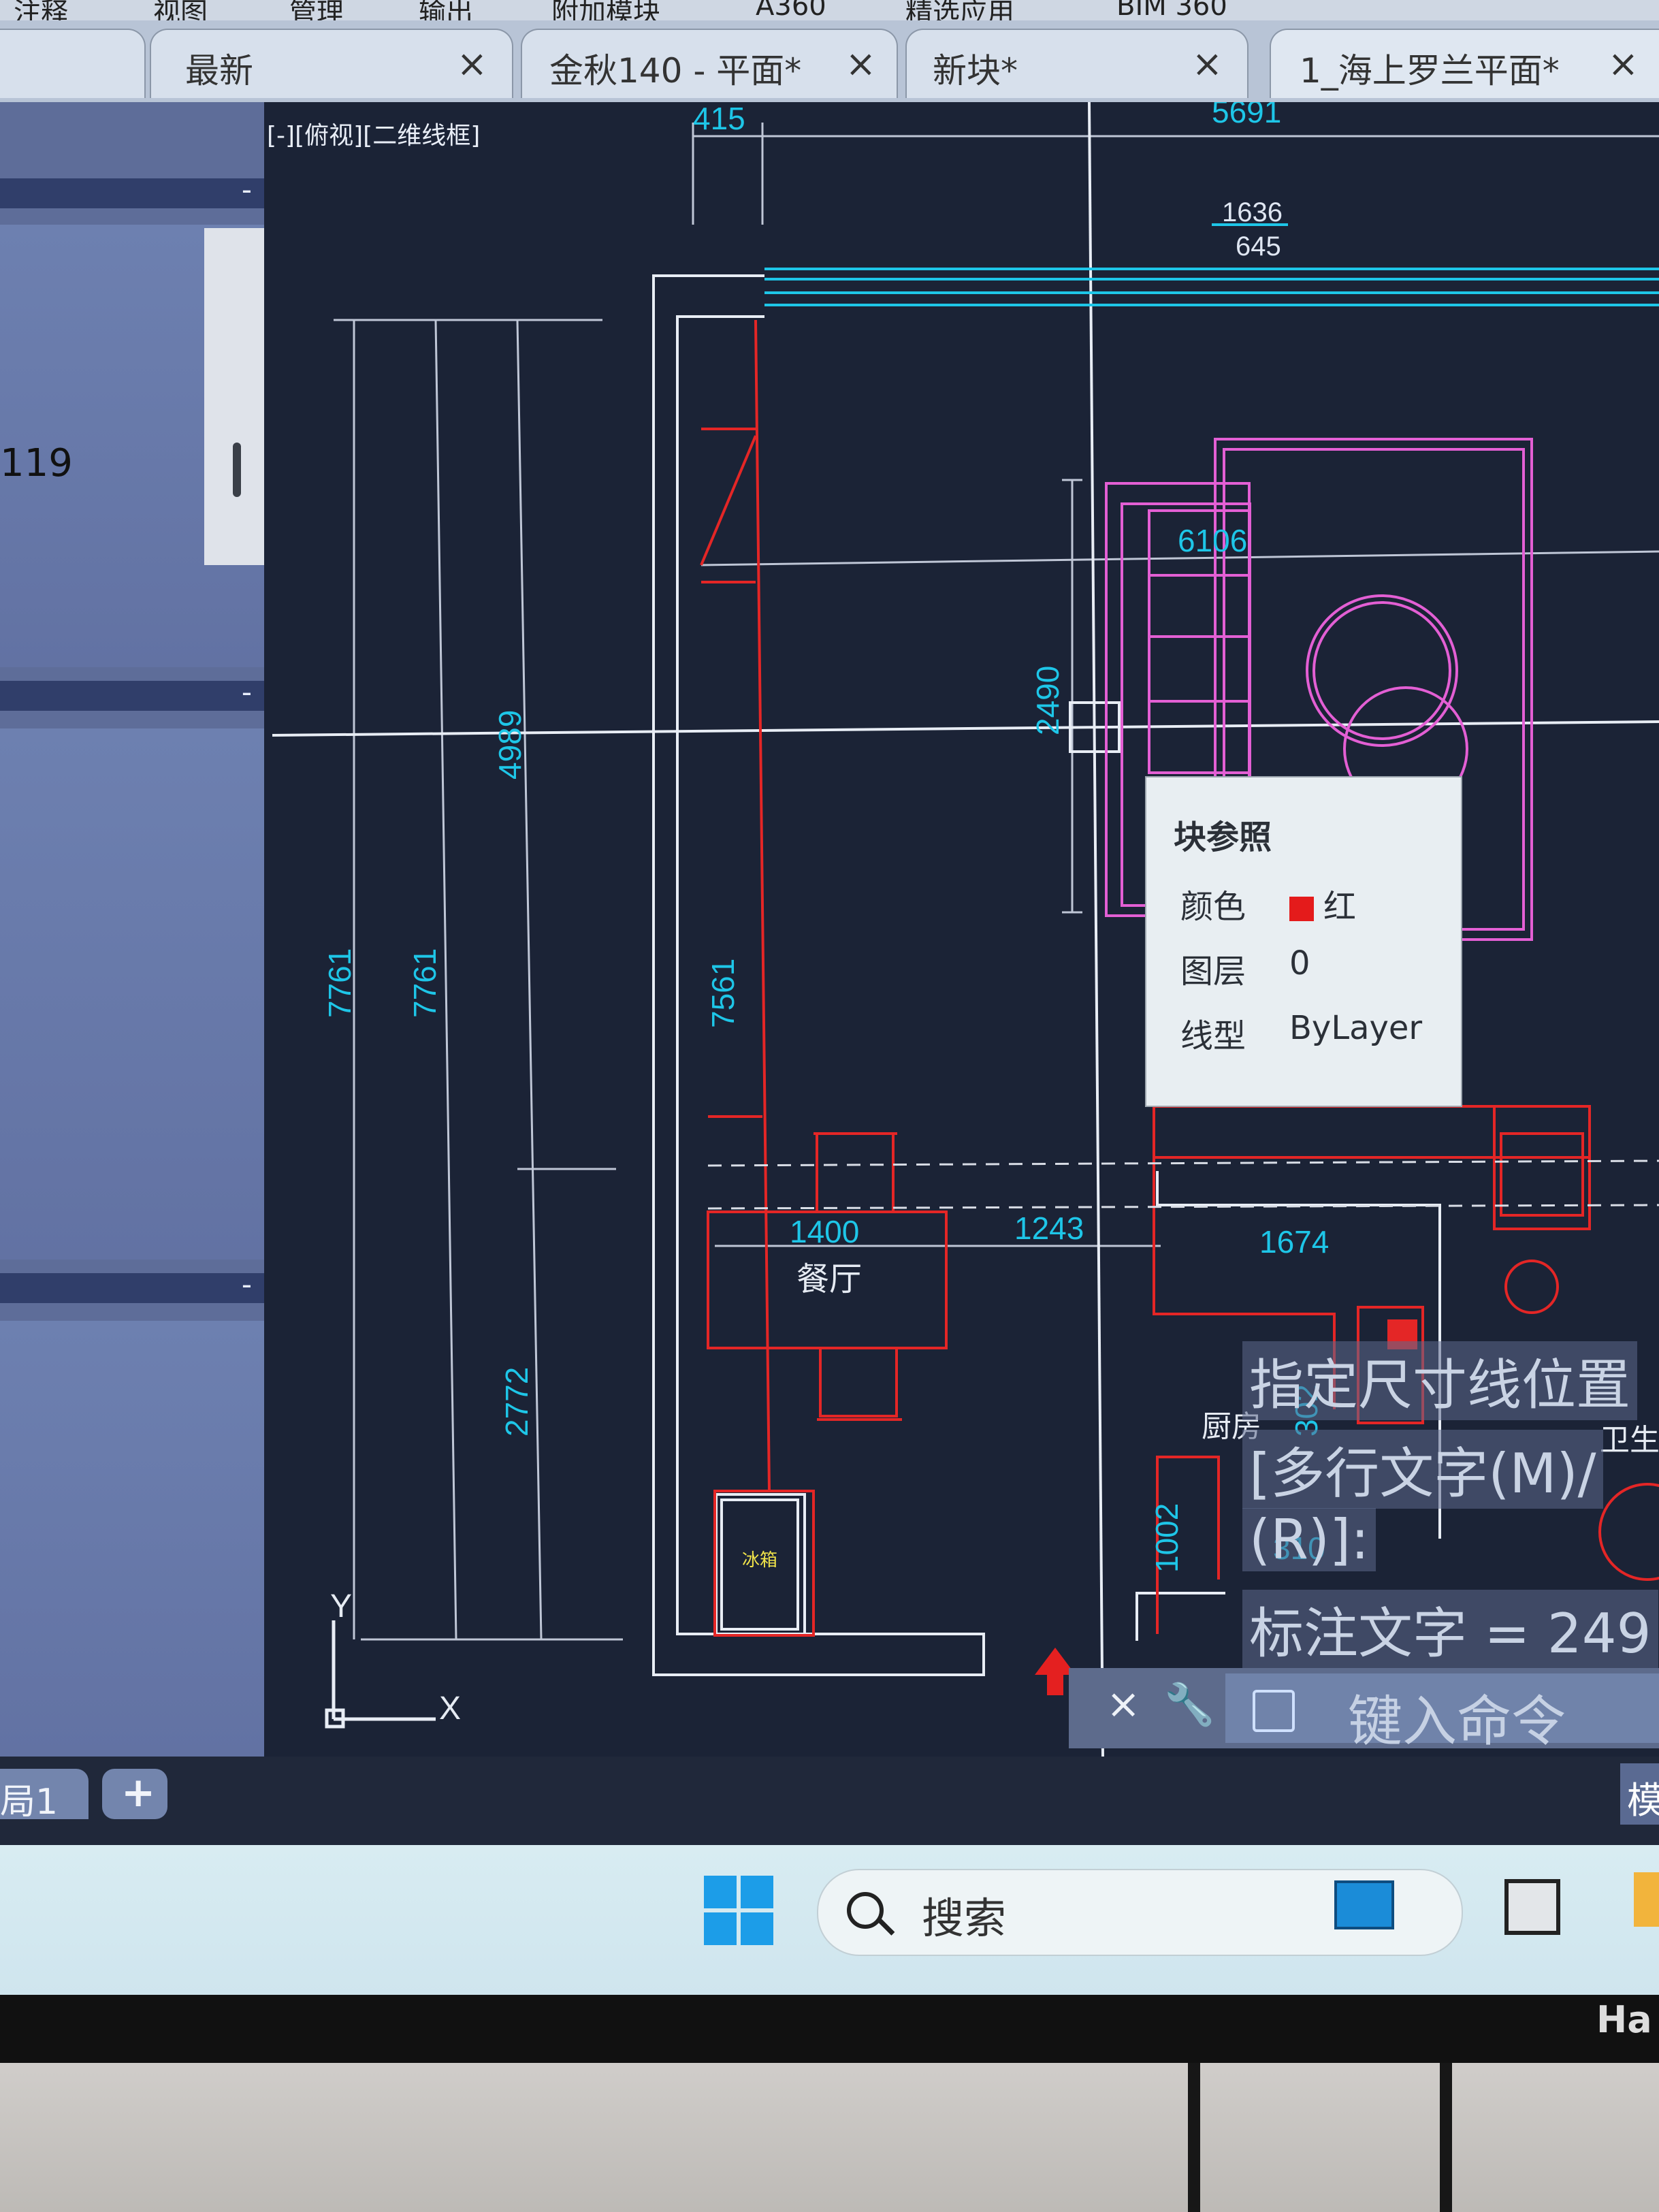 The image size is (1659, 2212). Describe the element at coordinates (316, 10) in the screenshot. I see `menu-manage: 管理` at that location.